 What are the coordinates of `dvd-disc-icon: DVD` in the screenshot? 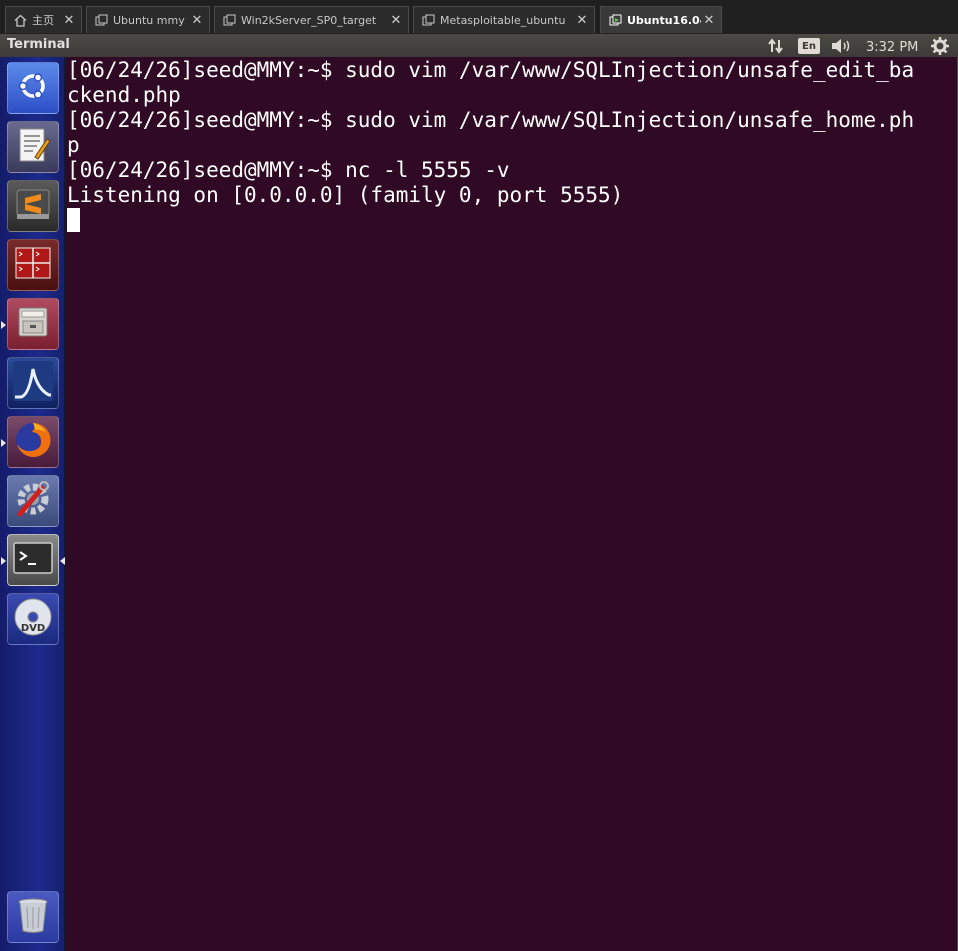 It's located at (33, 619).